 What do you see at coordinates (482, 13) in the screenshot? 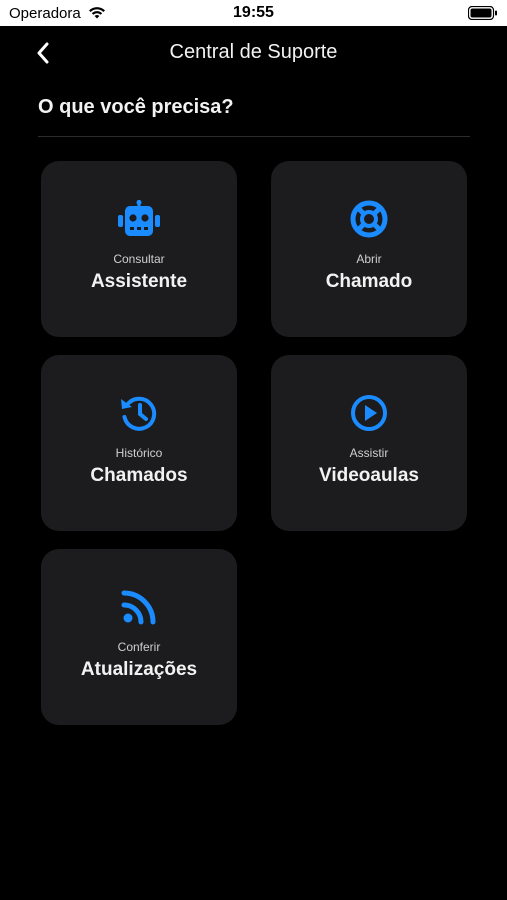
I see `battery-icon` at bounding box center [482, 13].